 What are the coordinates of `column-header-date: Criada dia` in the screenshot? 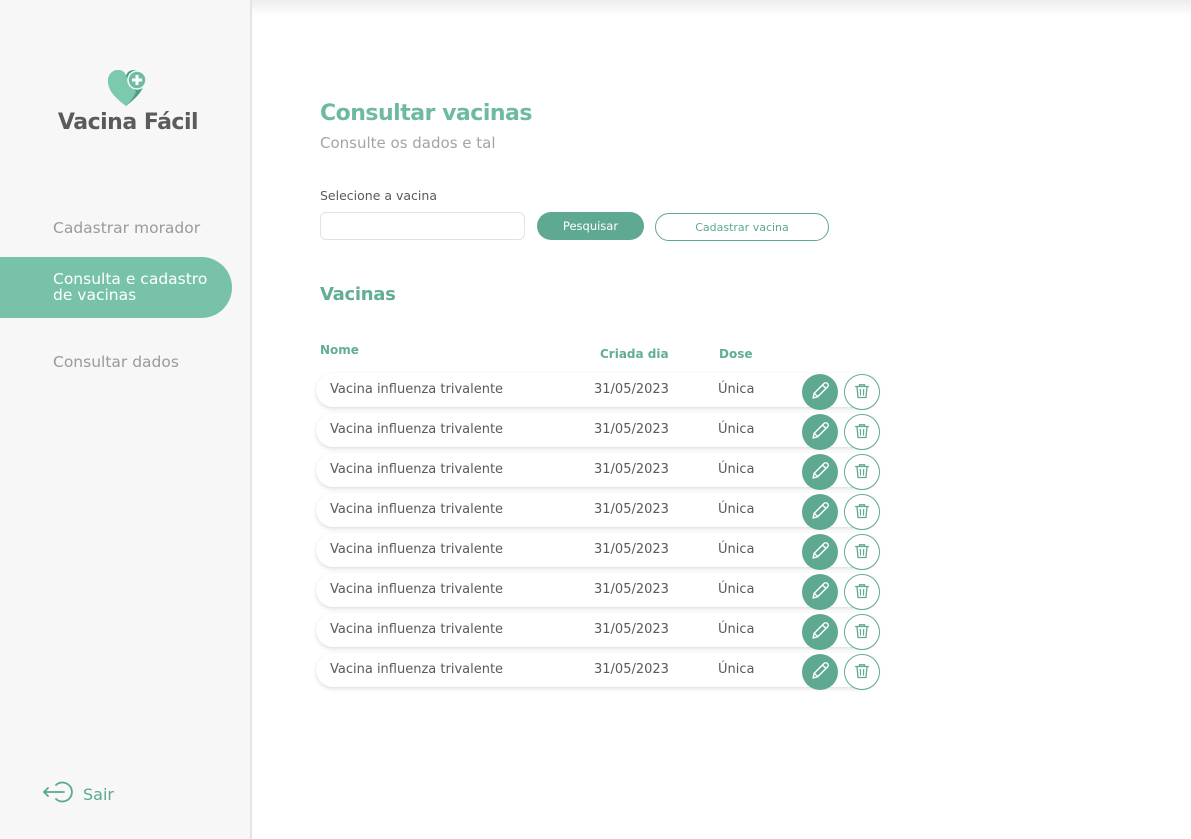 It's located at (634, 354).